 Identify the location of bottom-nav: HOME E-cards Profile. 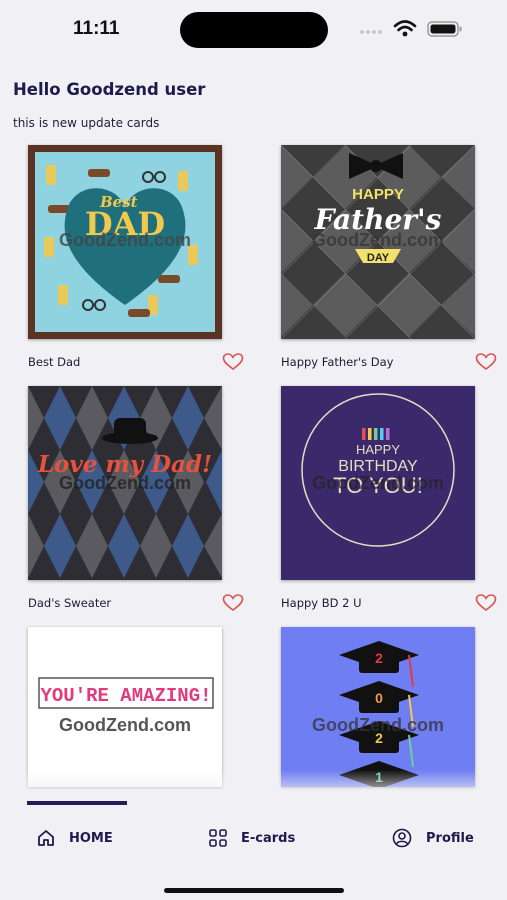
(253, 845).